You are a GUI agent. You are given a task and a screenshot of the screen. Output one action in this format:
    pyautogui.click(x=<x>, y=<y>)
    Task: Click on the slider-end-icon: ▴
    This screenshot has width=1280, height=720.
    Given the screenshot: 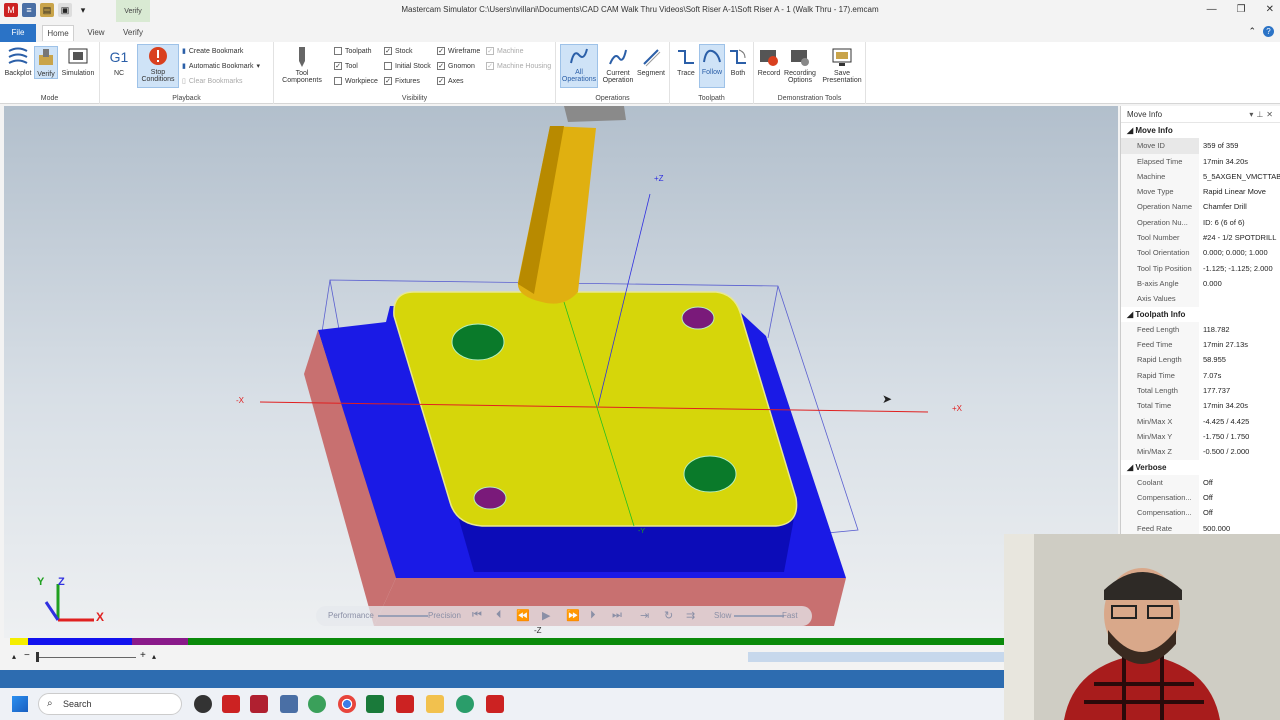 What is the action you would take?
    pyautogui.click(x=154, y=656)
    